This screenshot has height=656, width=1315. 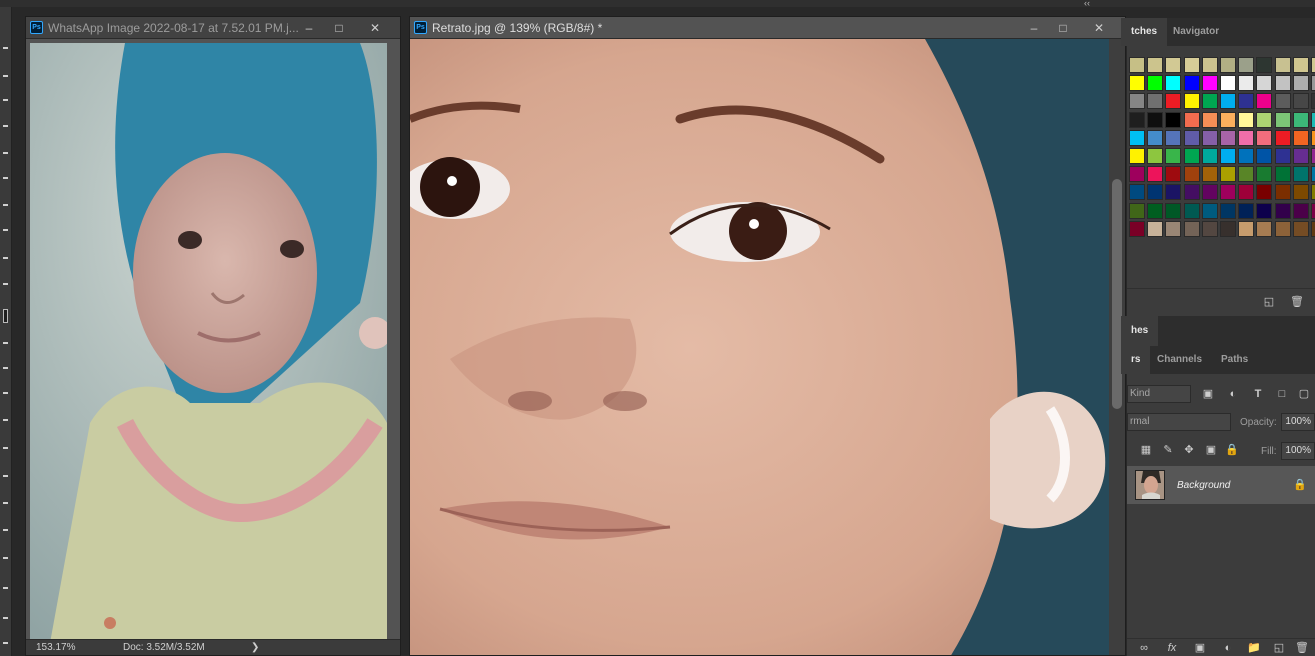 What do you see at coordinates (5, 588) in the screenshot?
I see `more-tools-icon` at bounding box center [5, 588].